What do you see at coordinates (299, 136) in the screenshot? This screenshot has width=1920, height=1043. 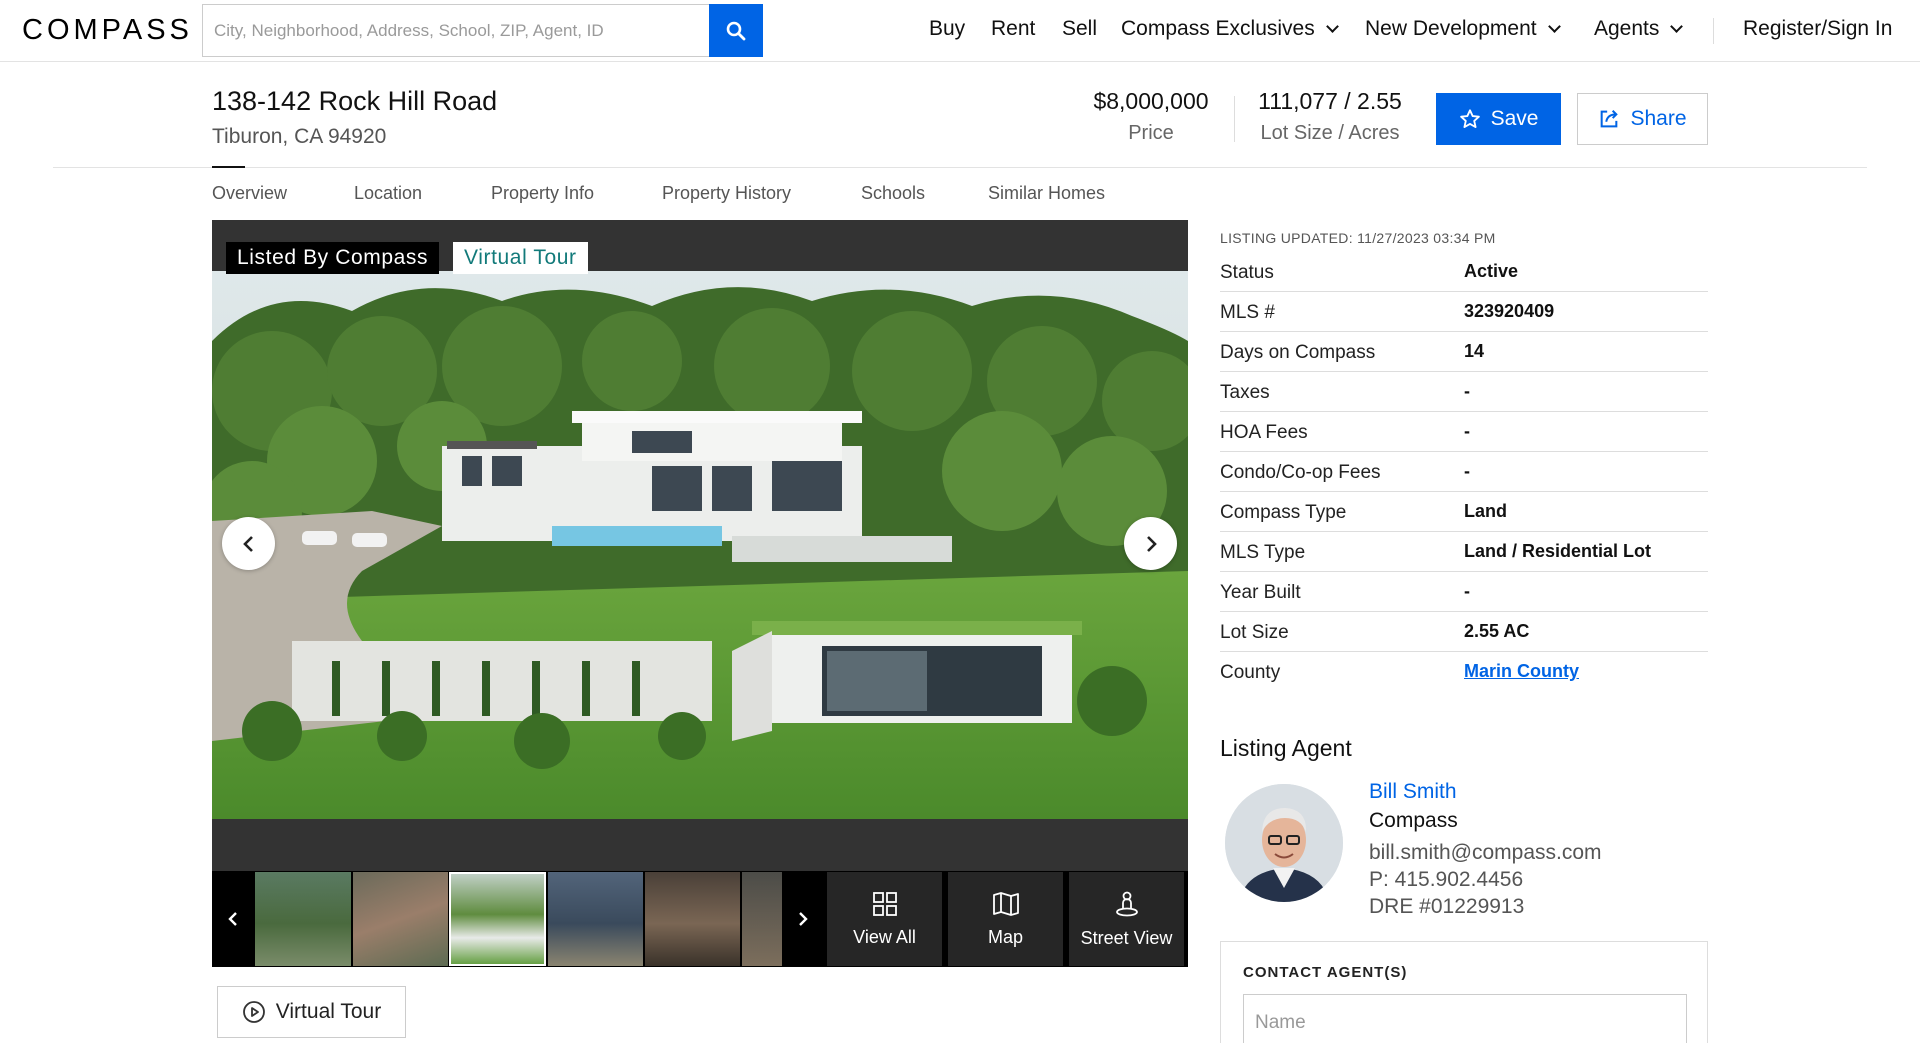 I see `listing-city: Tiburon, CA 94920` at bounding box center [299, 136].